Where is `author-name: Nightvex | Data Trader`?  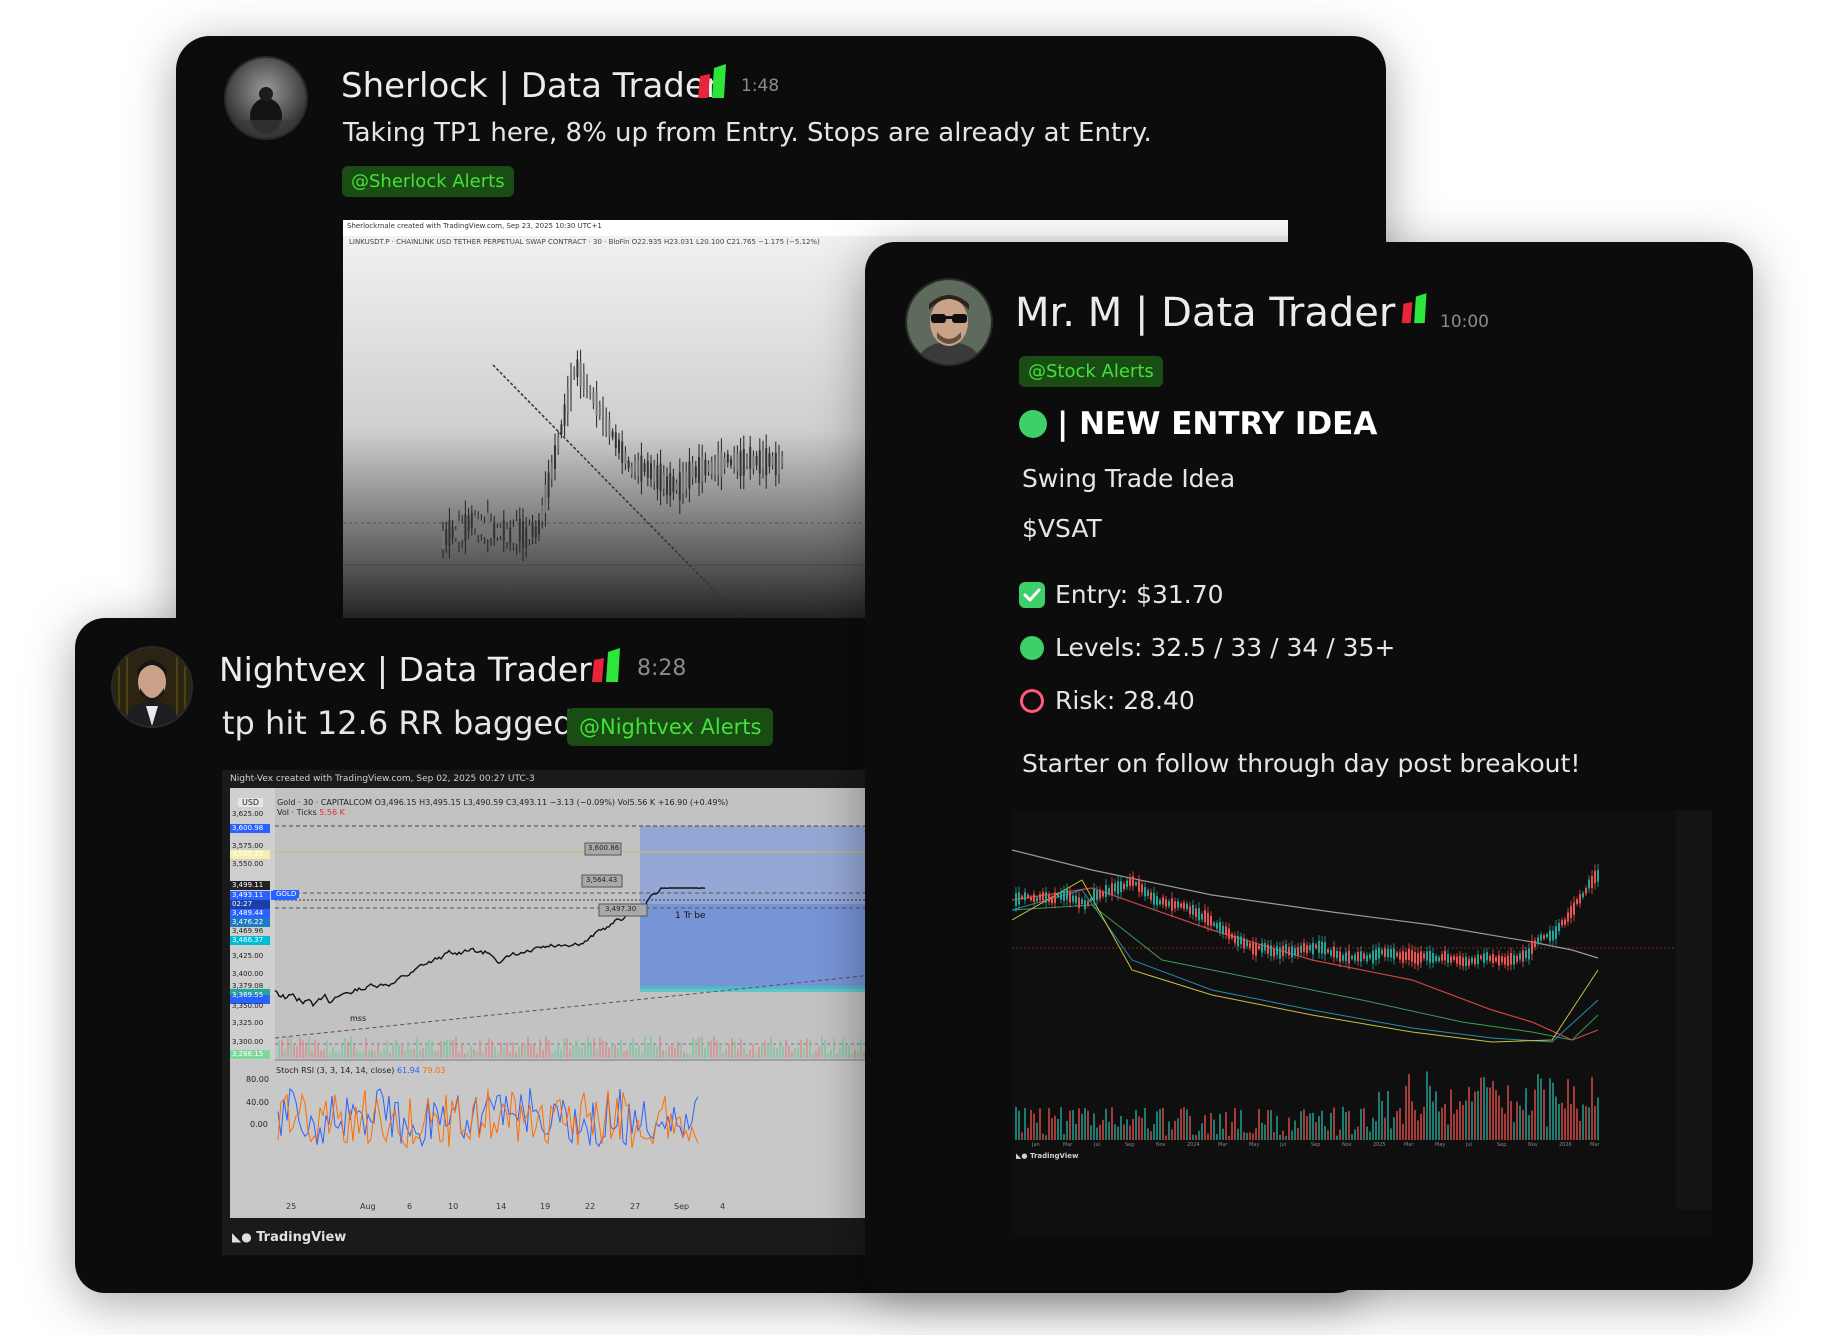 author-name: Nightvex | Data Trader is located at coordinates (405, 669).